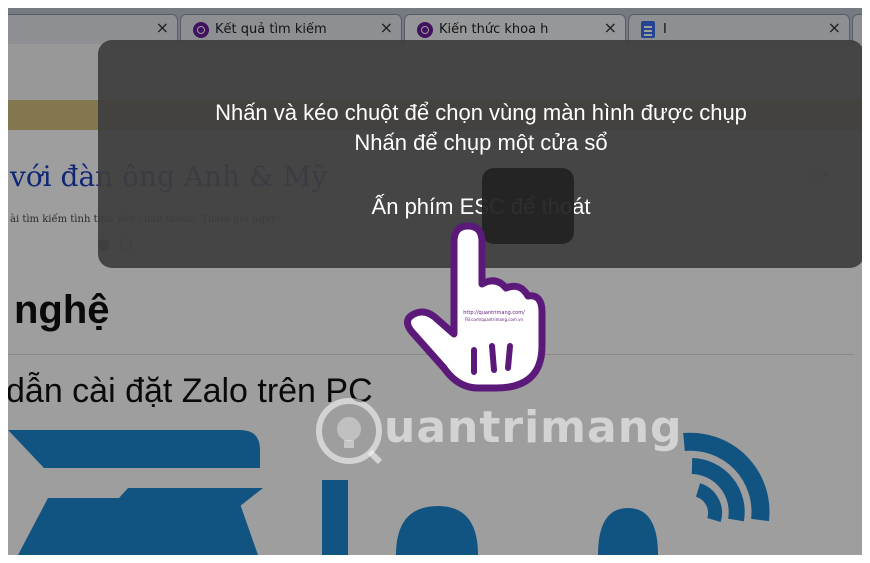  I want to click on cursor-caption-1: http://quantrimang.com/, so click(494, 313).